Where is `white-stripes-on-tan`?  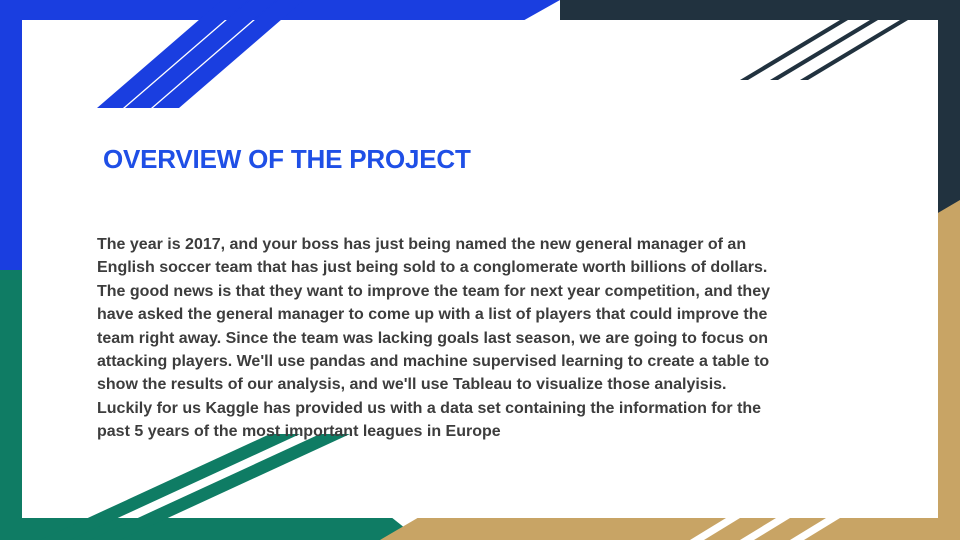 white-stripes-on-tan is located at coordinates (765, 529).